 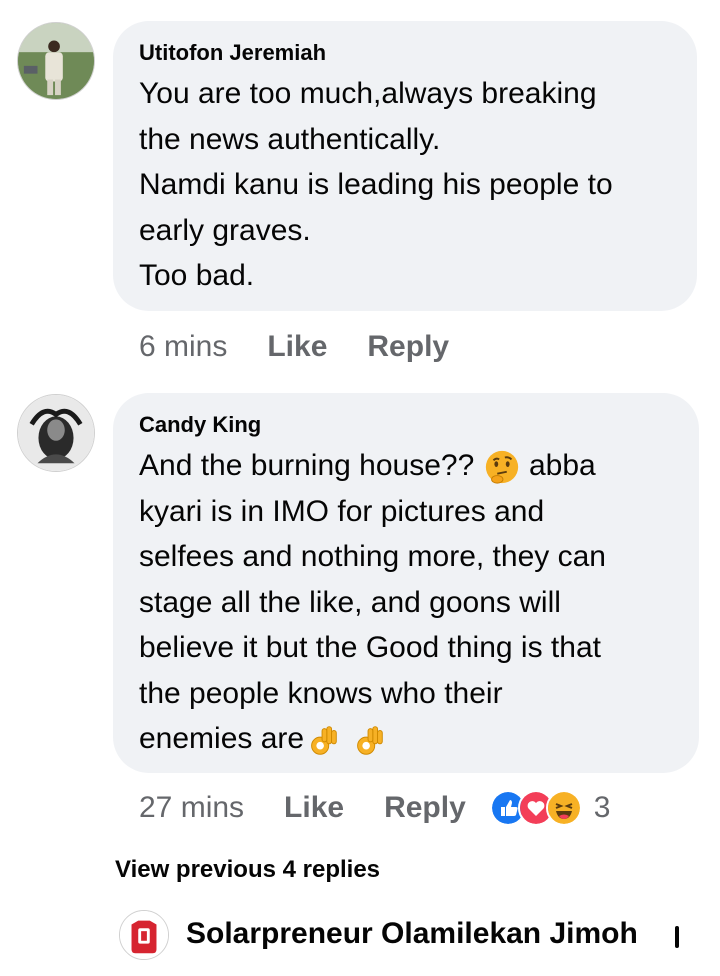 I want to click on comment-actions: 6 mins Like Reply, so click(x=314, y=347).